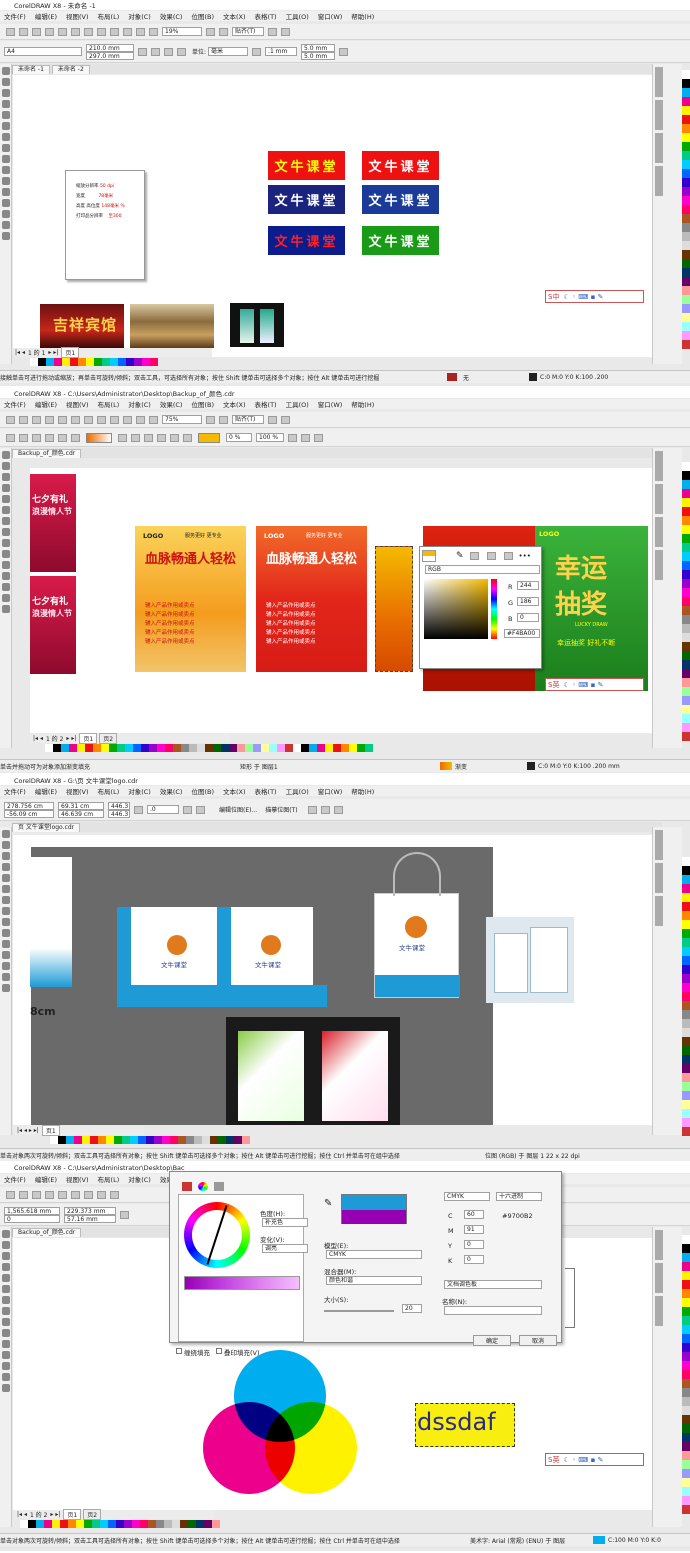 The width and height of the screenshot is (690, 1553). I want to click on ime-toolbar: S英 ☾ ◦ ⌨ ▪ ✎, so click(594, 684).